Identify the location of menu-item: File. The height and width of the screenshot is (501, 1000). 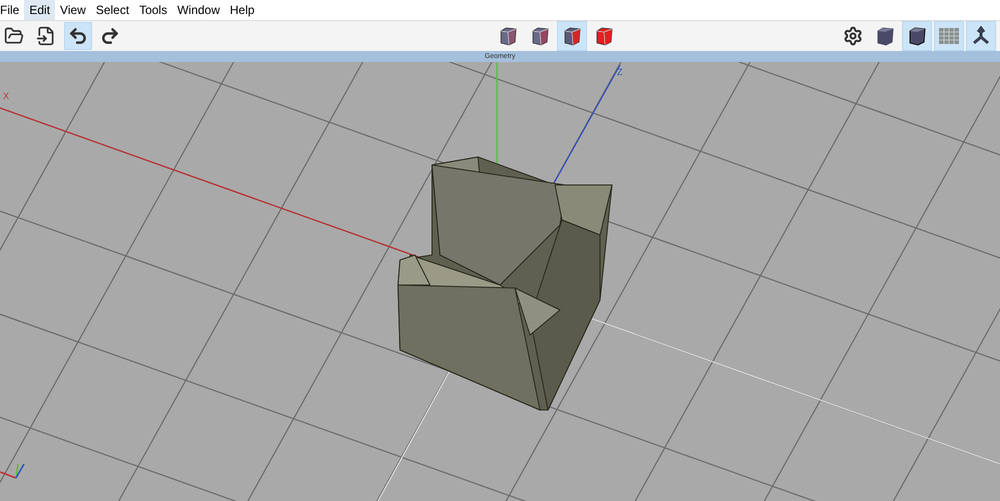
(12, 10).